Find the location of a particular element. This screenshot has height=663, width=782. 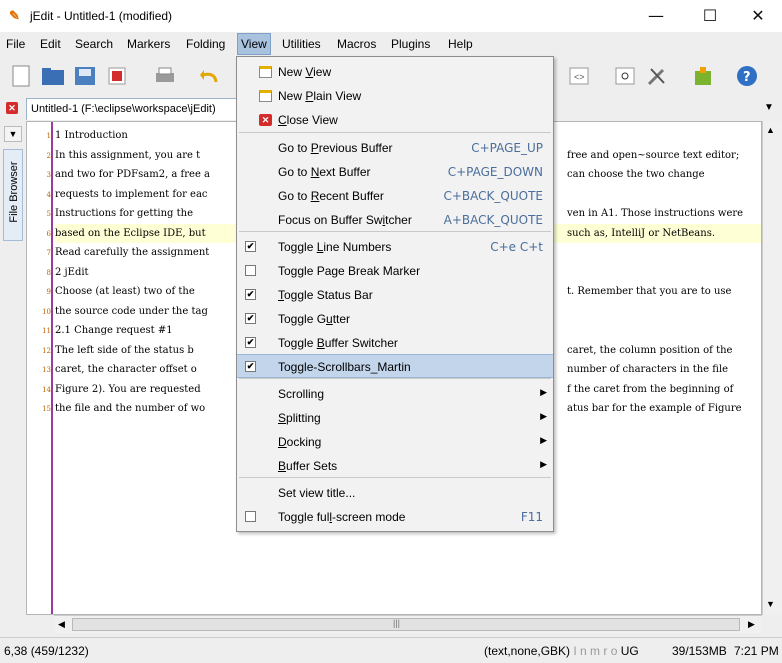

file-browser-dock-button: File Browser is located at coordinates (13, 195).